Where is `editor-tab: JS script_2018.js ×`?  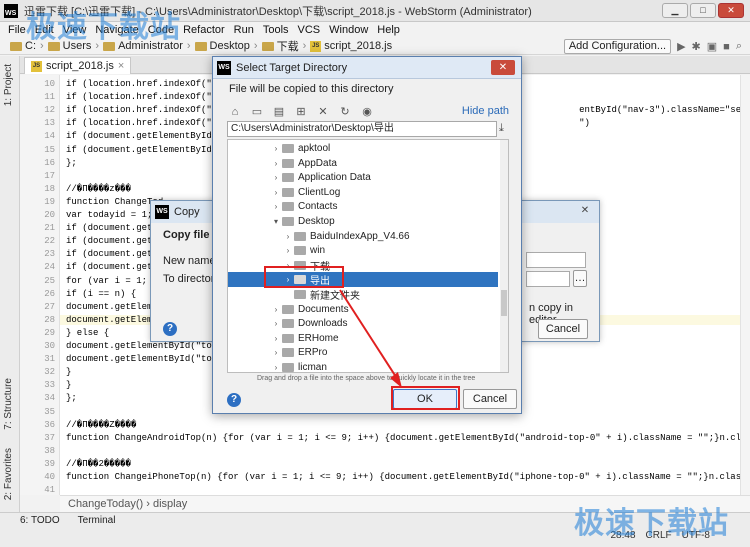
editor-tab: JS script_2018.js × is located at coordinates (78, 65).